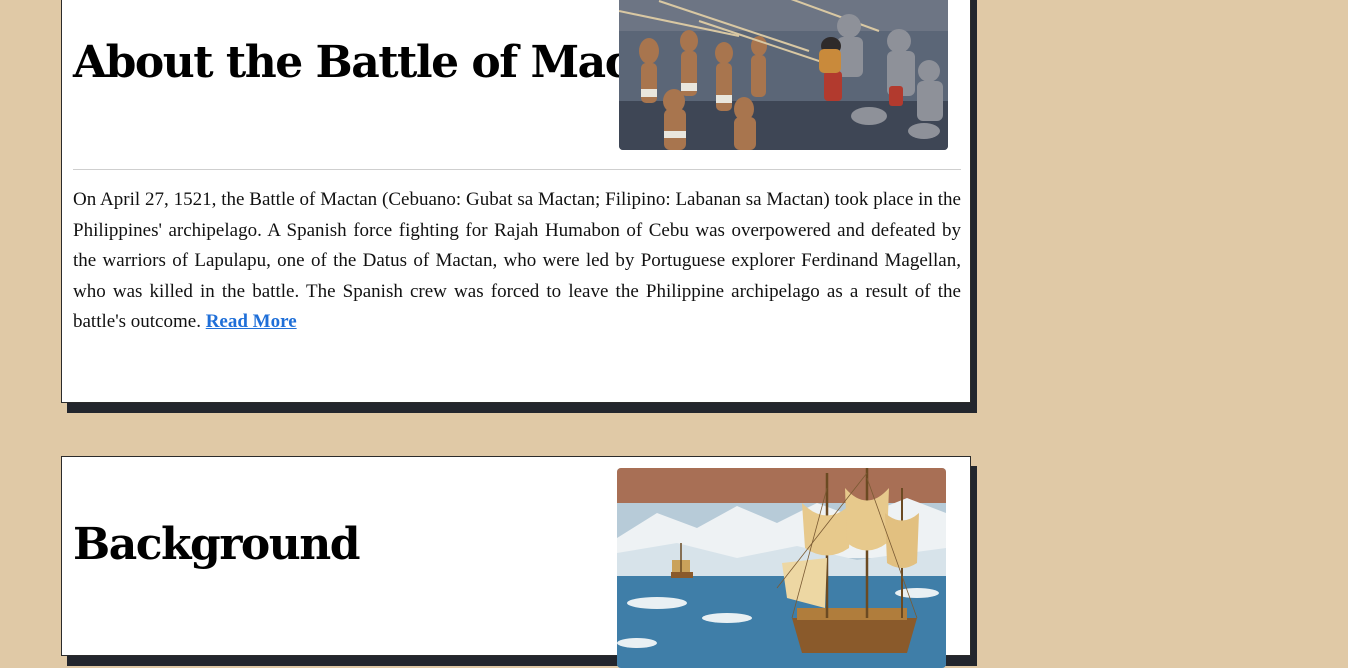  Describe the element at coordinates (390, 62) in the screenshot. I see `about-title: About the Battle of Mactan` at that location.